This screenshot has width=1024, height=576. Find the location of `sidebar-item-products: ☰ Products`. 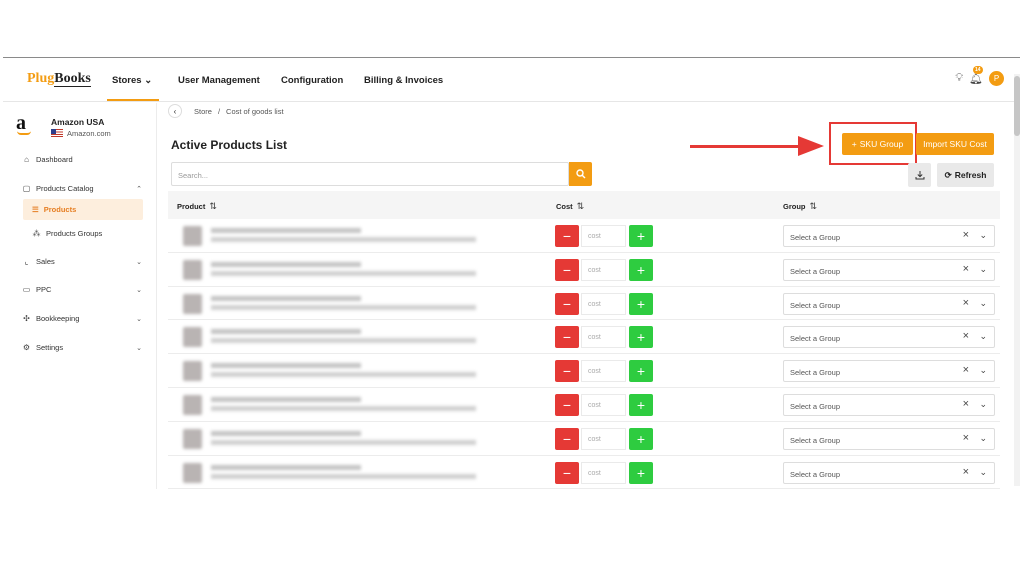

sidebar-item-products: ☰ Products is located at coordinates (83, 209).